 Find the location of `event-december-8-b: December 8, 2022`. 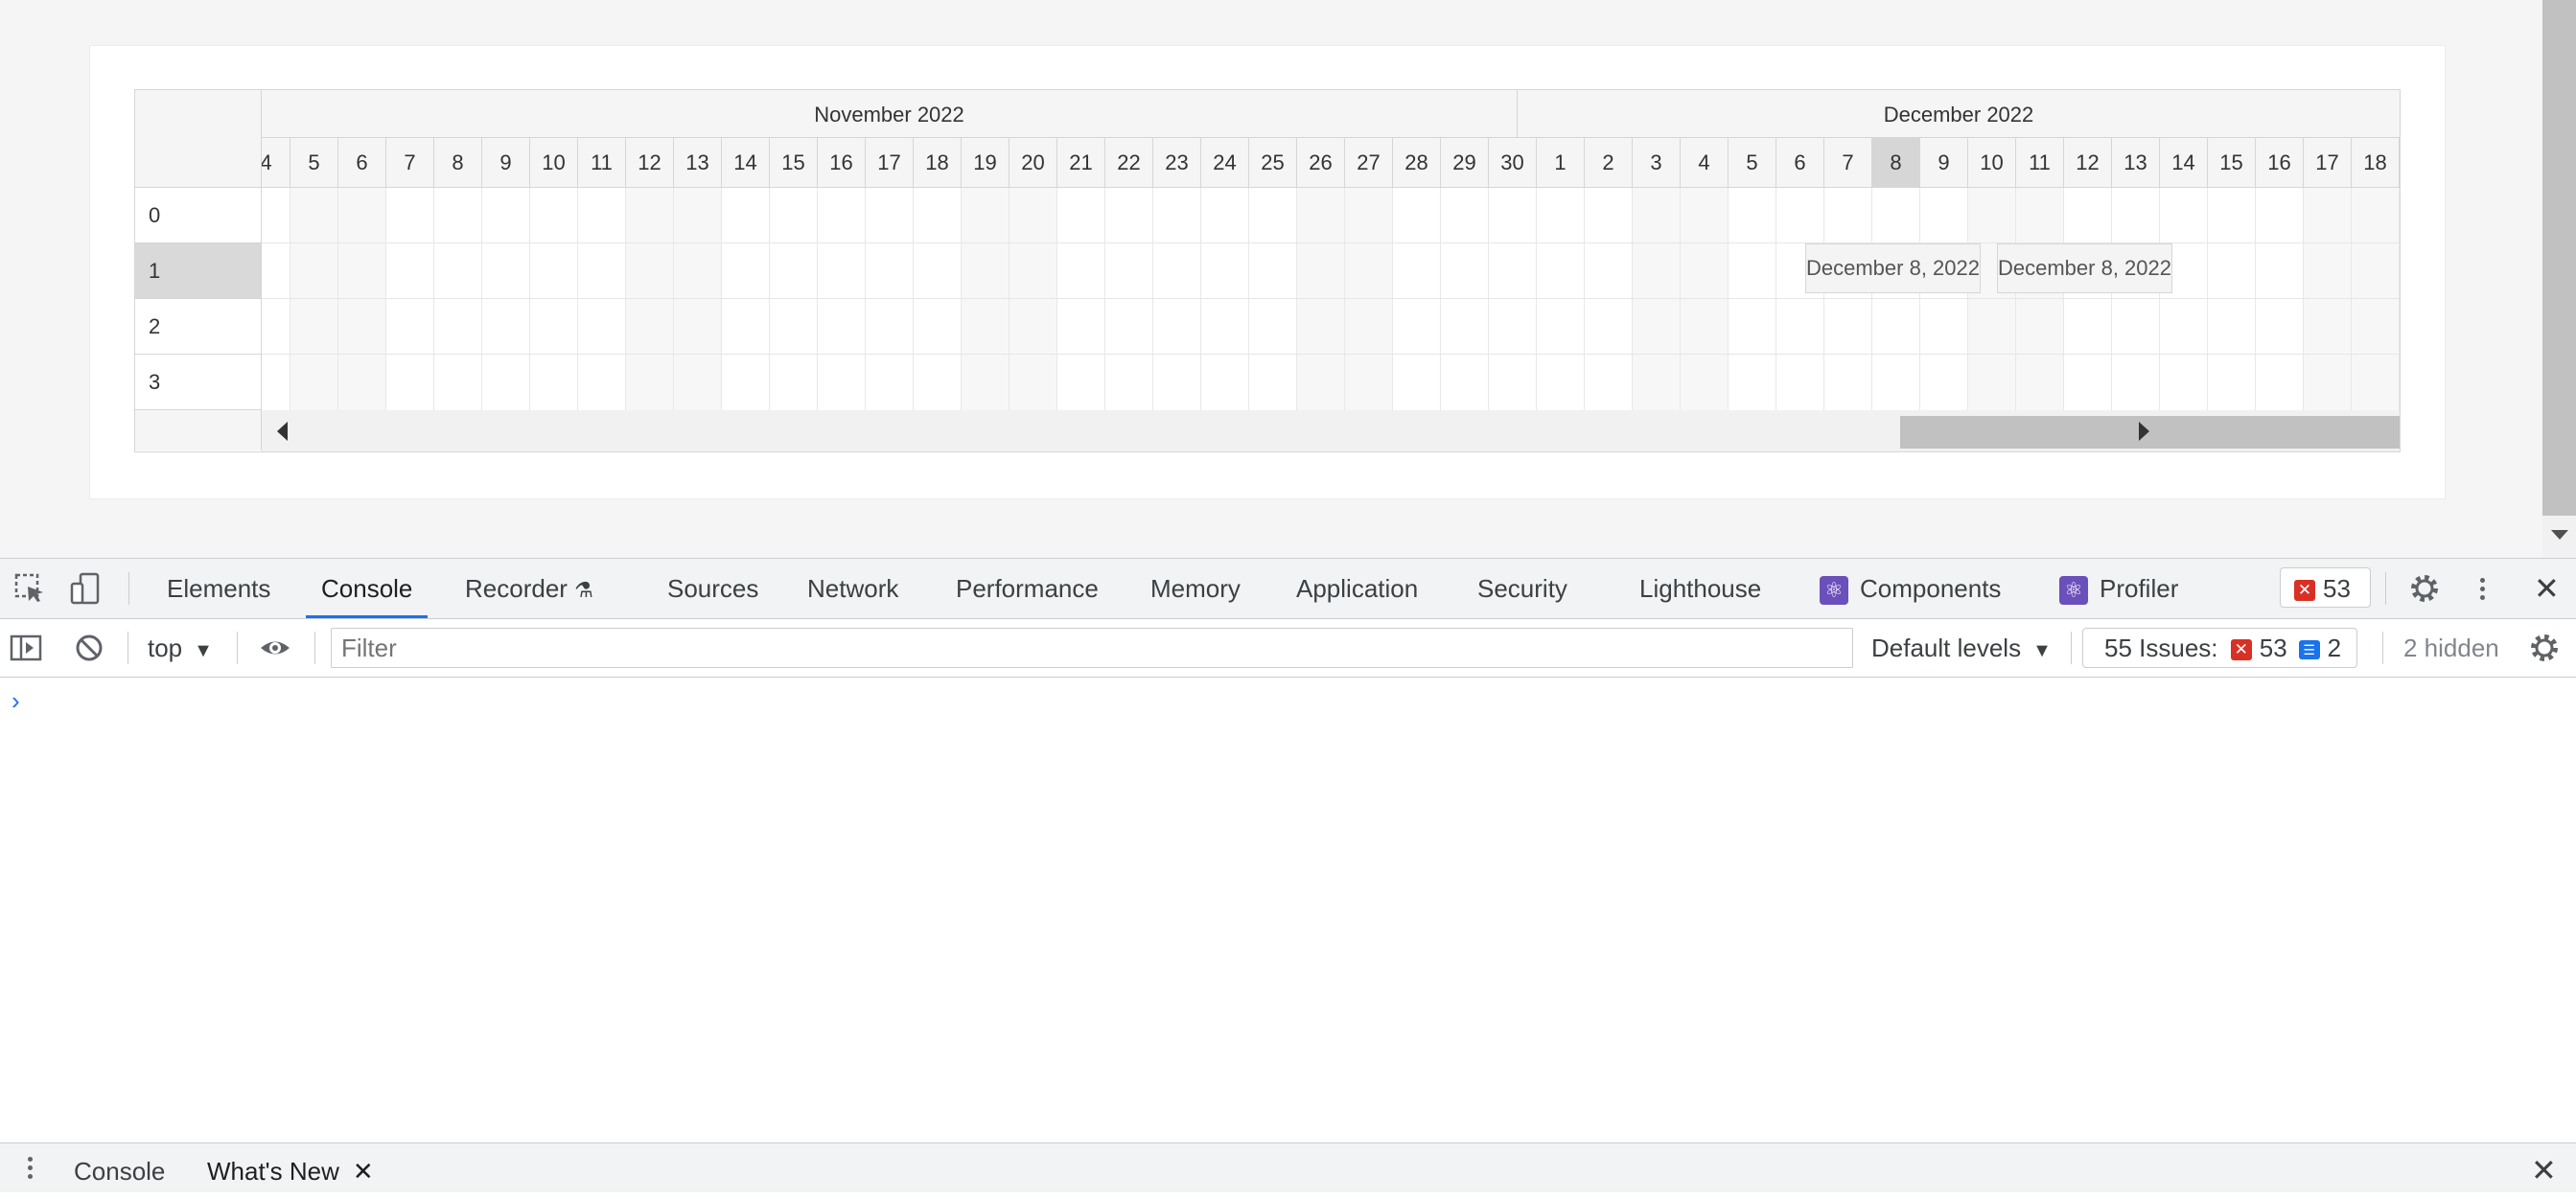

event-december-8-b: December 8, 2022 is located at coordinates (2085, 268).